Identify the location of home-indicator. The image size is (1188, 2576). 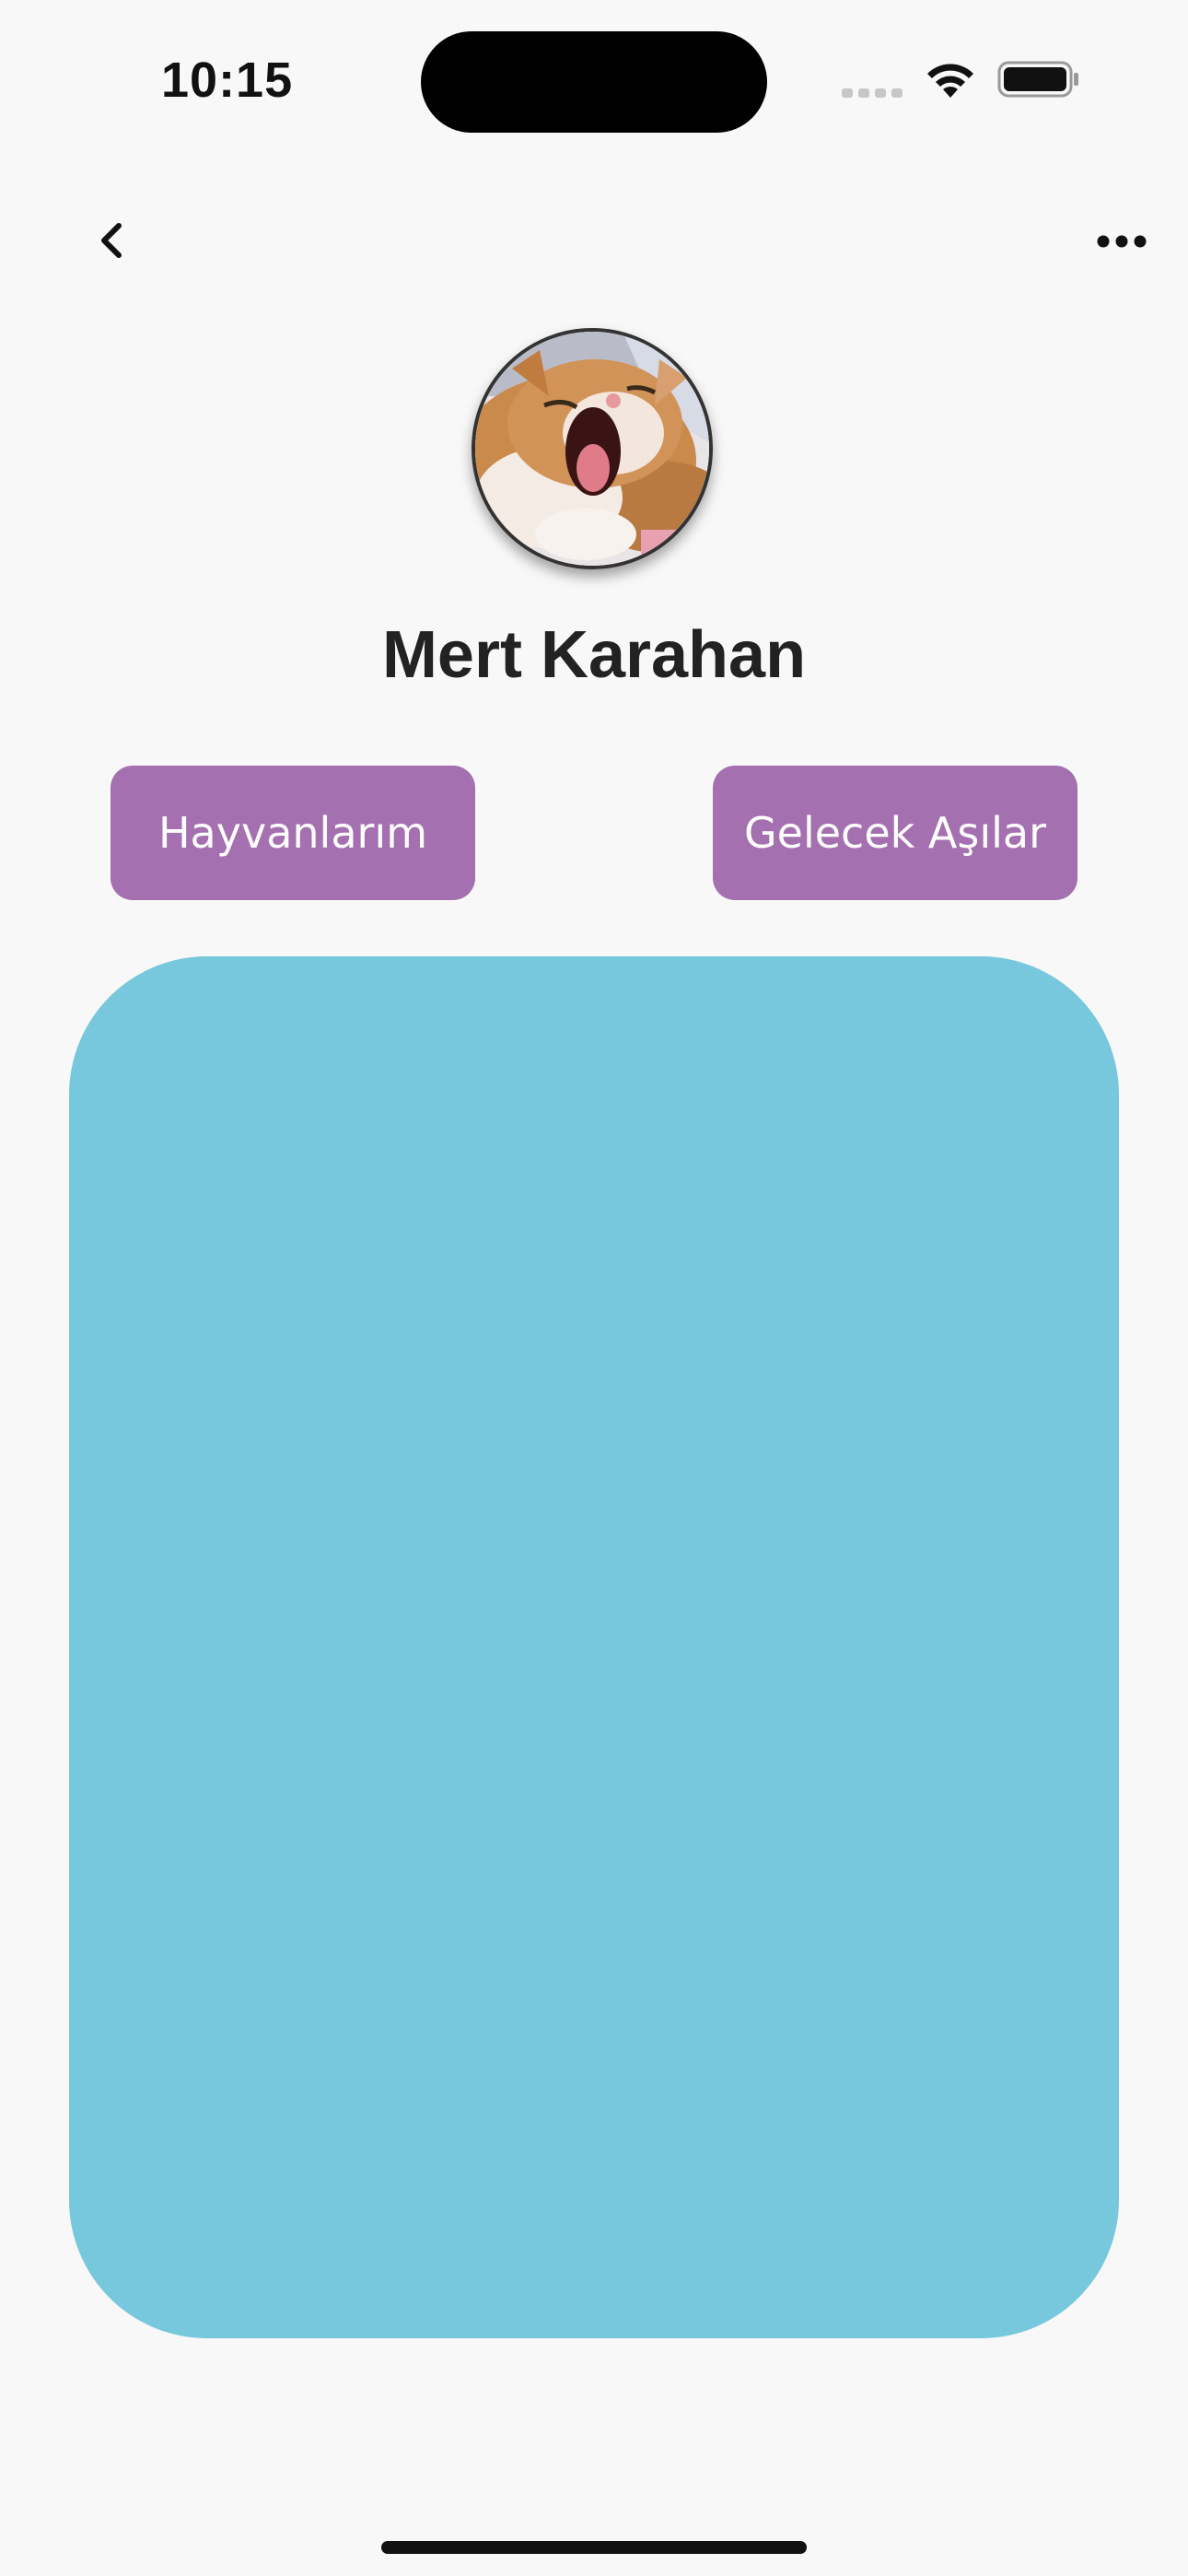
(594, 2547).